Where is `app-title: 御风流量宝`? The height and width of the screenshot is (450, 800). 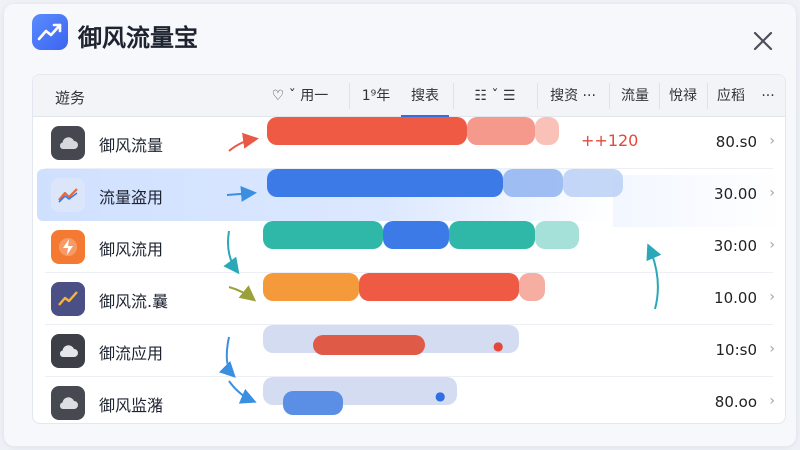
app-title: 御风流量宝 is located at coordinates (138, 38).